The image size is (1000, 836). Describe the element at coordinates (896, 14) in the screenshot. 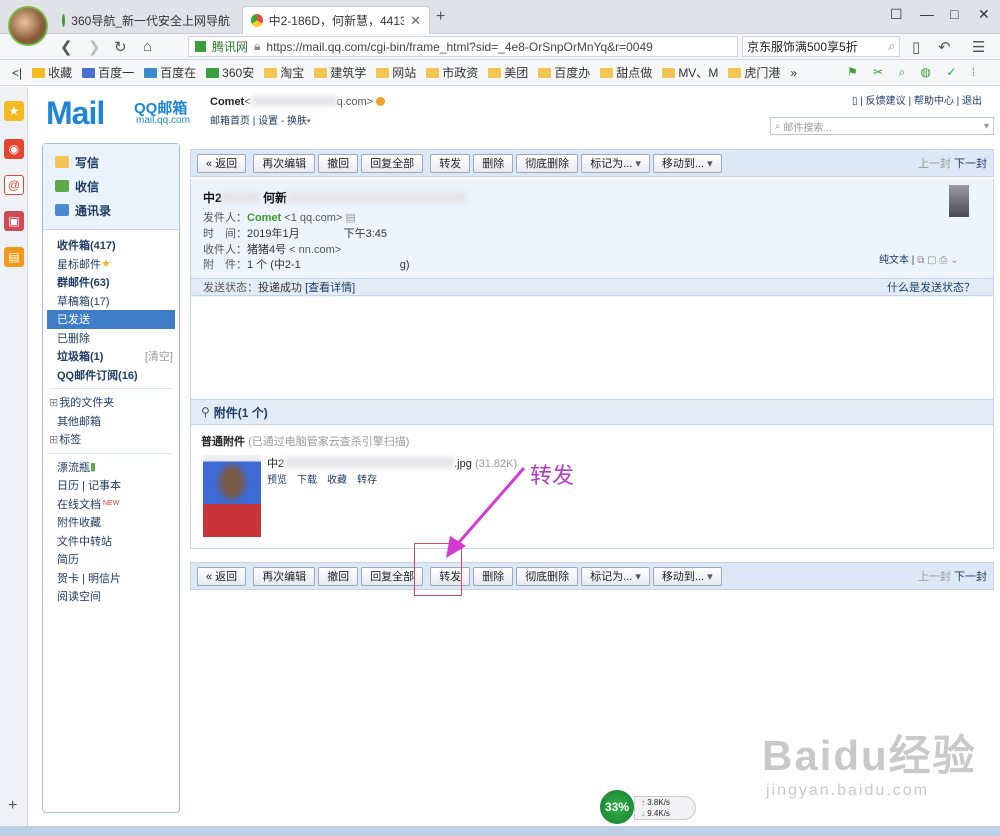

I see `pin-icon: ☐` at that location.